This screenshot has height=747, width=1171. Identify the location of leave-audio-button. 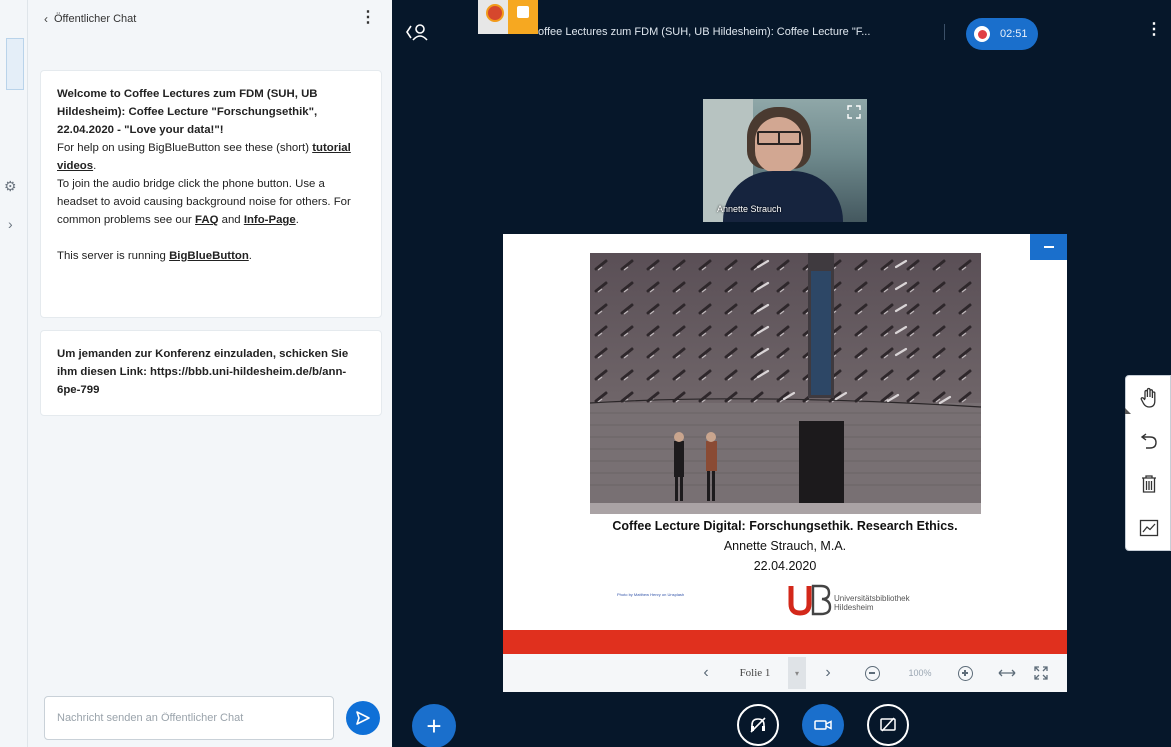
(758, 725).